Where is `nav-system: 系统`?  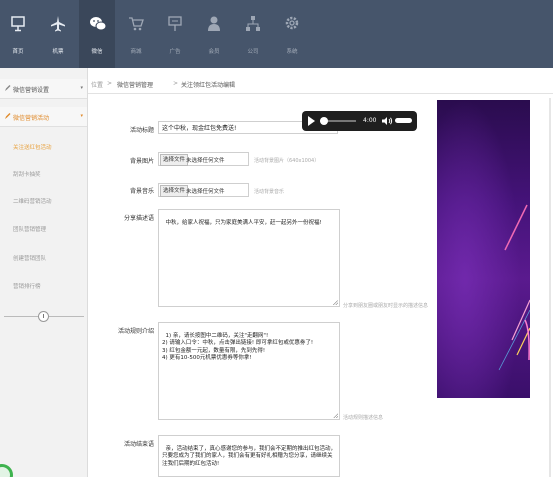
nav-system: 系统 is located at coordinates (292, 34).